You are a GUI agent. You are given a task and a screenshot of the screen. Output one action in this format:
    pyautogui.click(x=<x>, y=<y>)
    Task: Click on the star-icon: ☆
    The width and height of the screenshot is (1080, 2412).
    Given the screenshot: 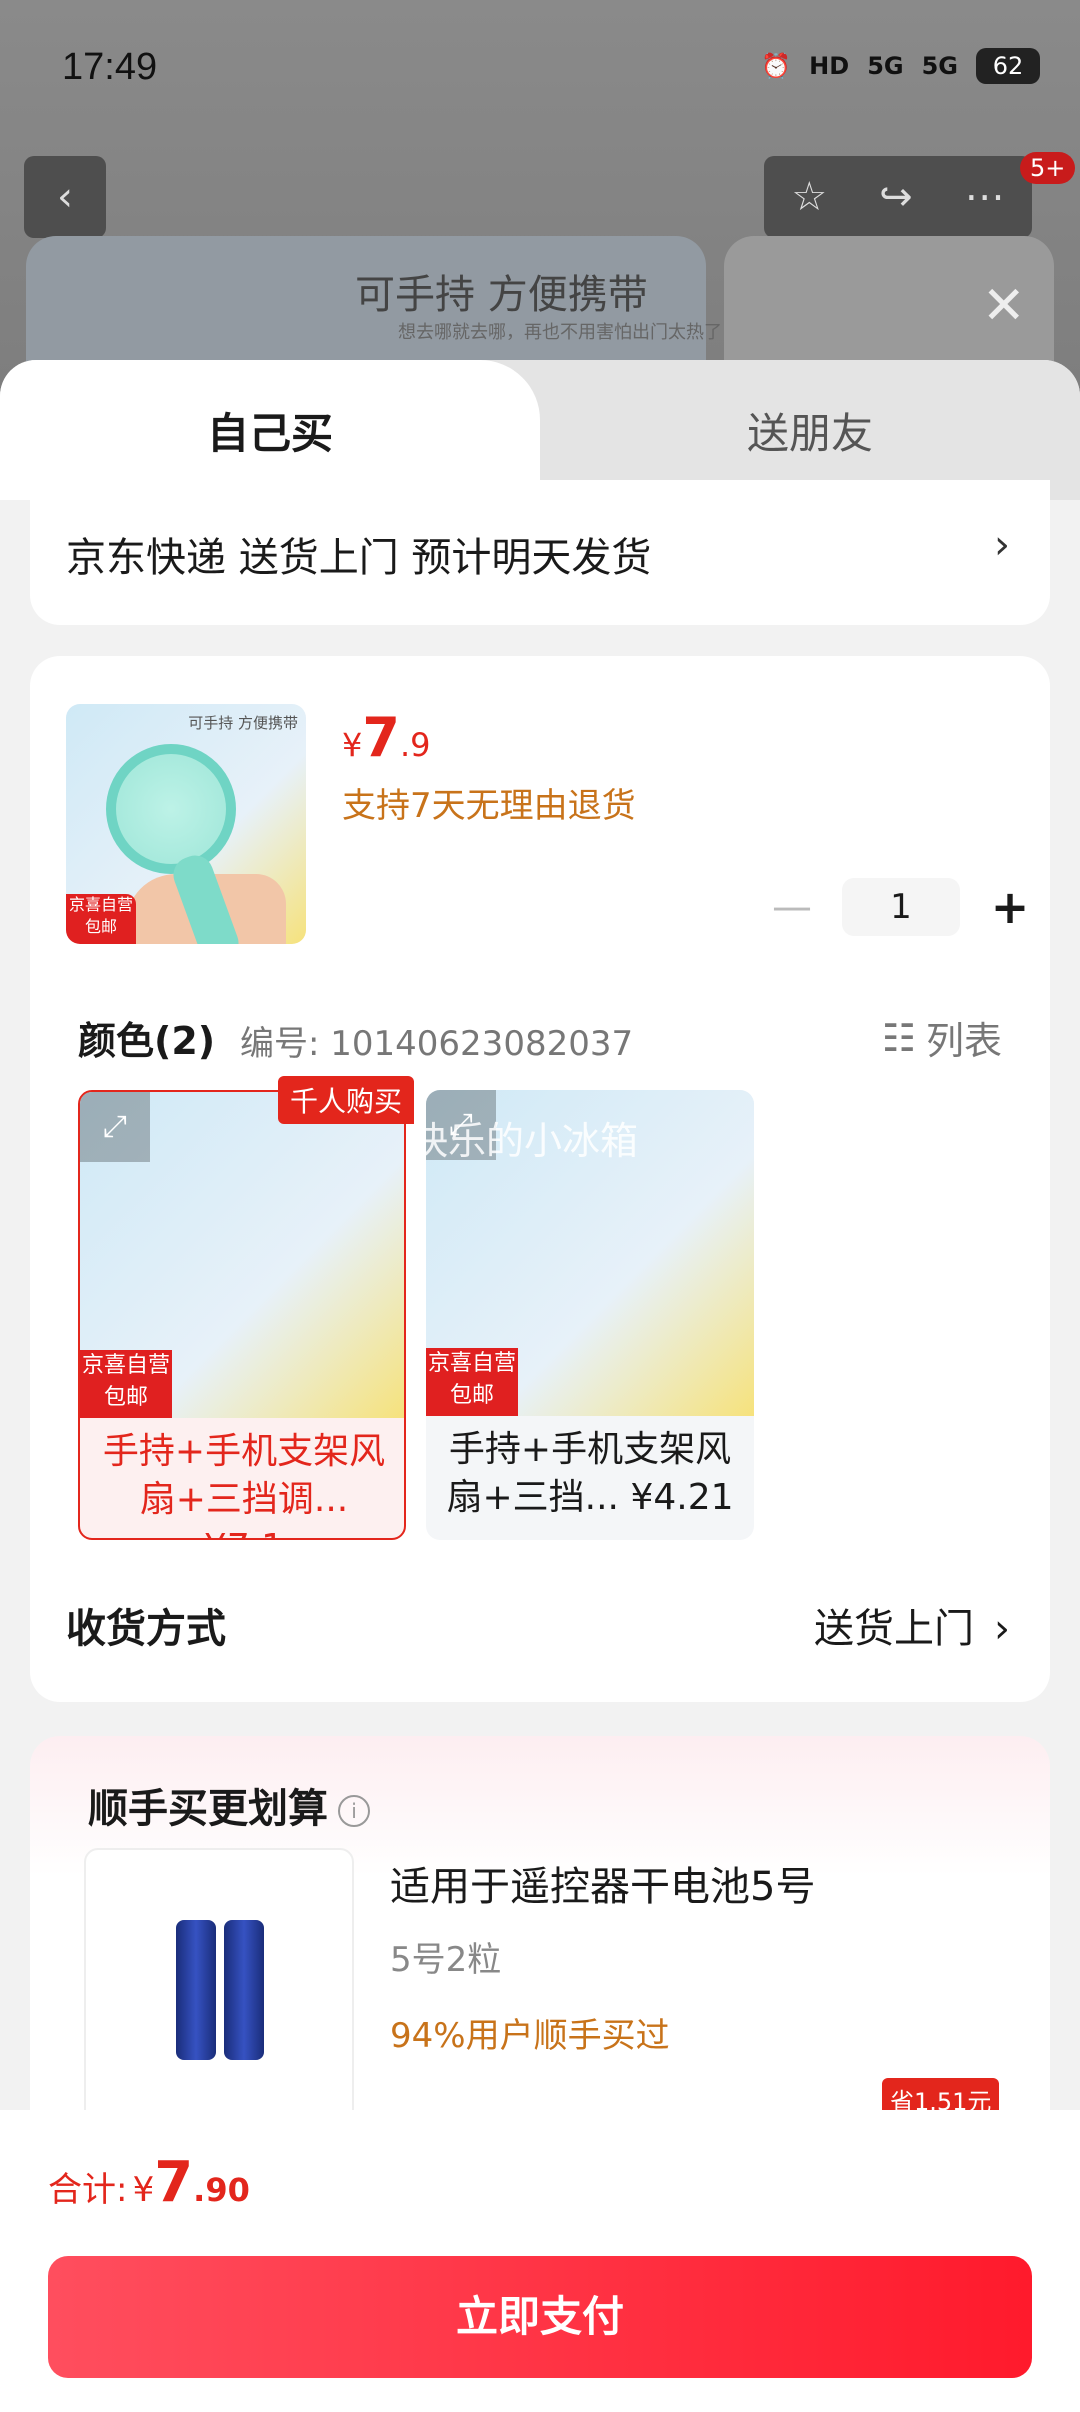 What is the action you would take?
    pyautogui.click(x=809, y=197)
    